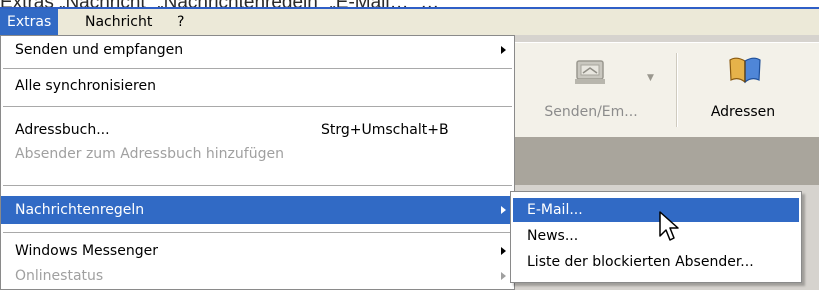  Describe the element at coordinates (743, 90) in the screenshot. I see `addresses-button: Adressen` at that location.